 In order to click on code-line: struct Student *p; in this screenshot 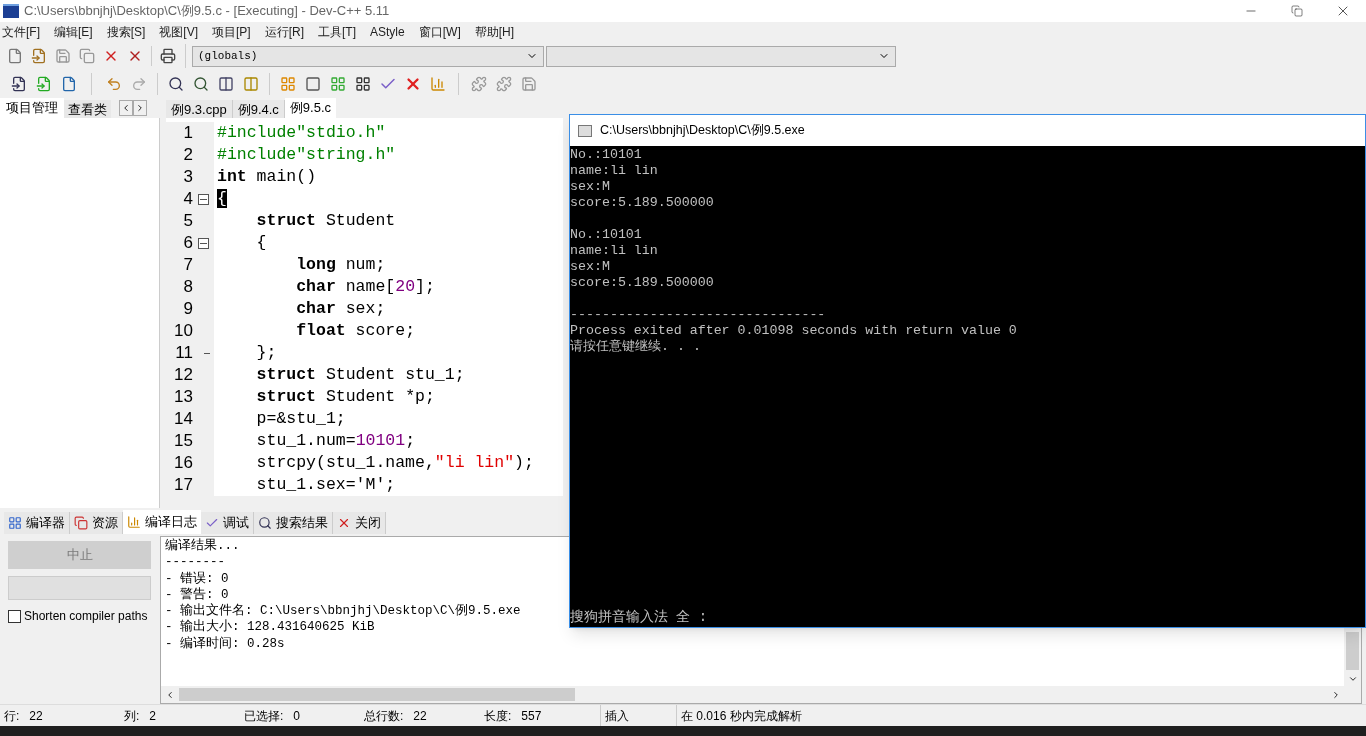, I will do `click(345, 397)`.